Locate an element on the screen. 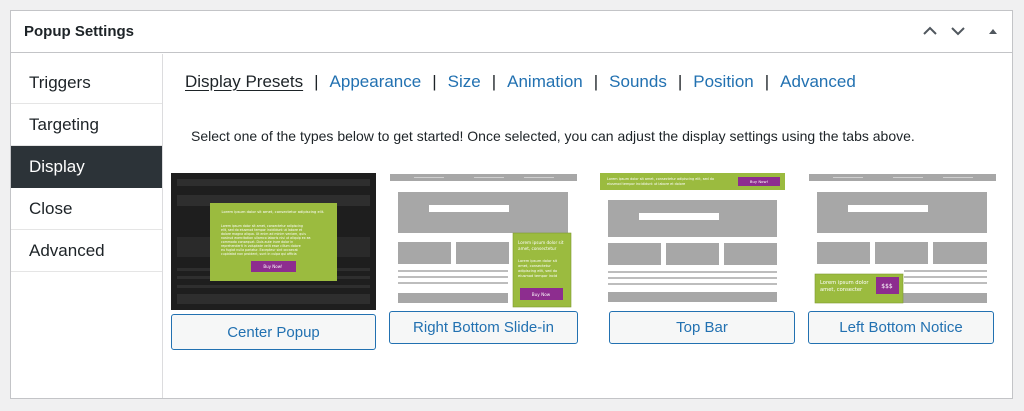 This screenshot has height=411, width=1024. triangle-up-icon is located at coordinates (993, 31).